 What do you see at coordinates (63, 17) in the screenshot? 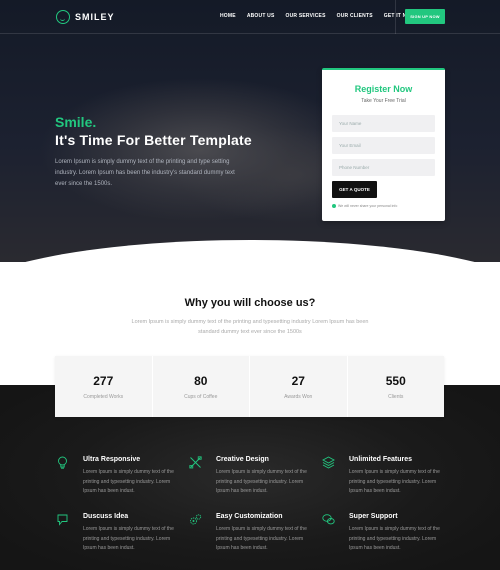
I see `smiley-logo-icon` at bounding box center [63, 17].